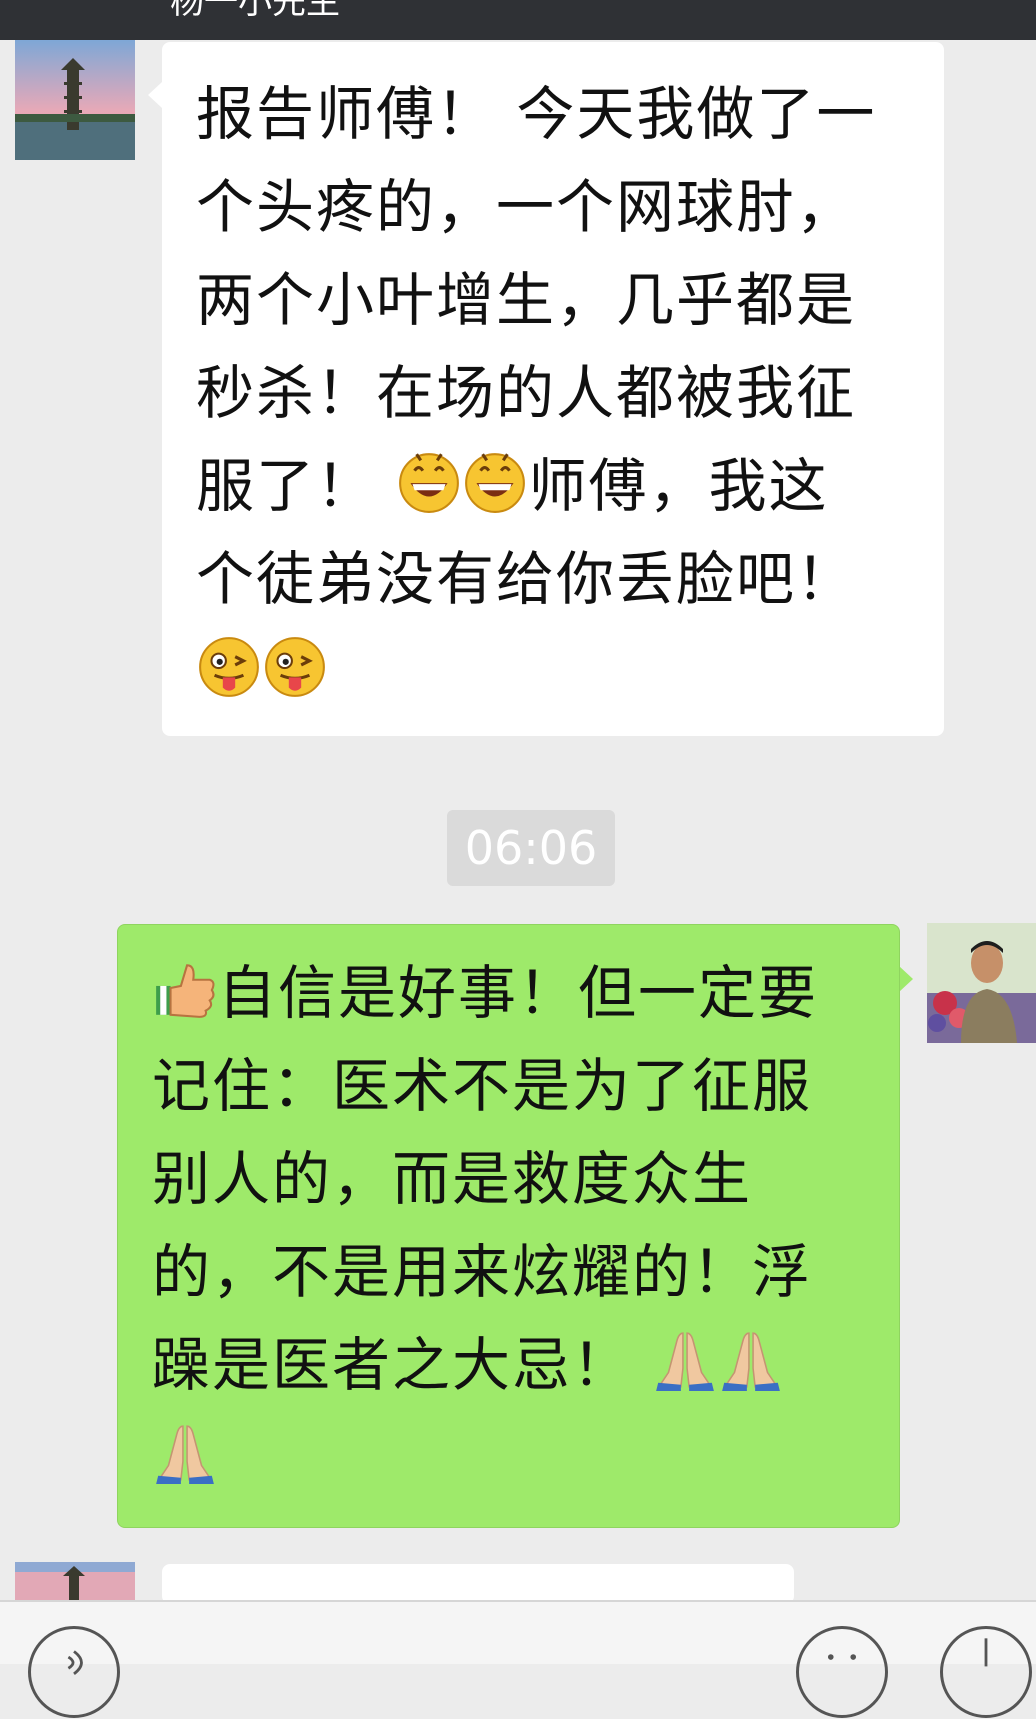 Image resolution: width=1036 pixels, height=1719 pixels. Describe the element at coordinates (452, 1179) in the screenshot. I see `message-text: 别人的，而是救度众生` at that location.